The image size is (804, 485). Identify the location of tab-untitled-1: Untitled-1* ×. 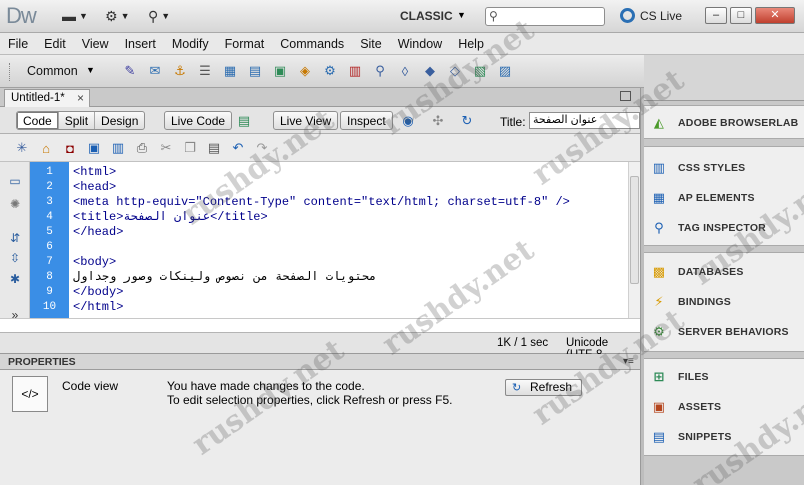
(47, 98).